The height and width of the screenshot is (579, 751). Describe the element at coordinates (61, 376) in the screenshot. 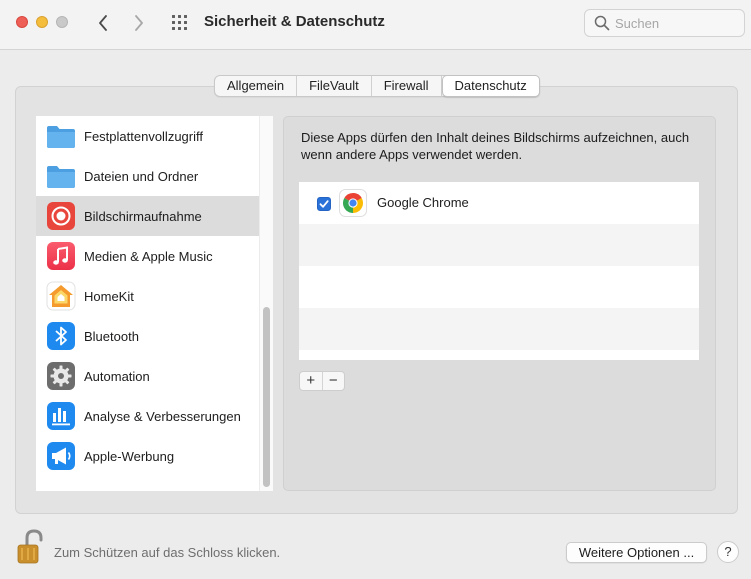

I see `gear-icon` at that location.